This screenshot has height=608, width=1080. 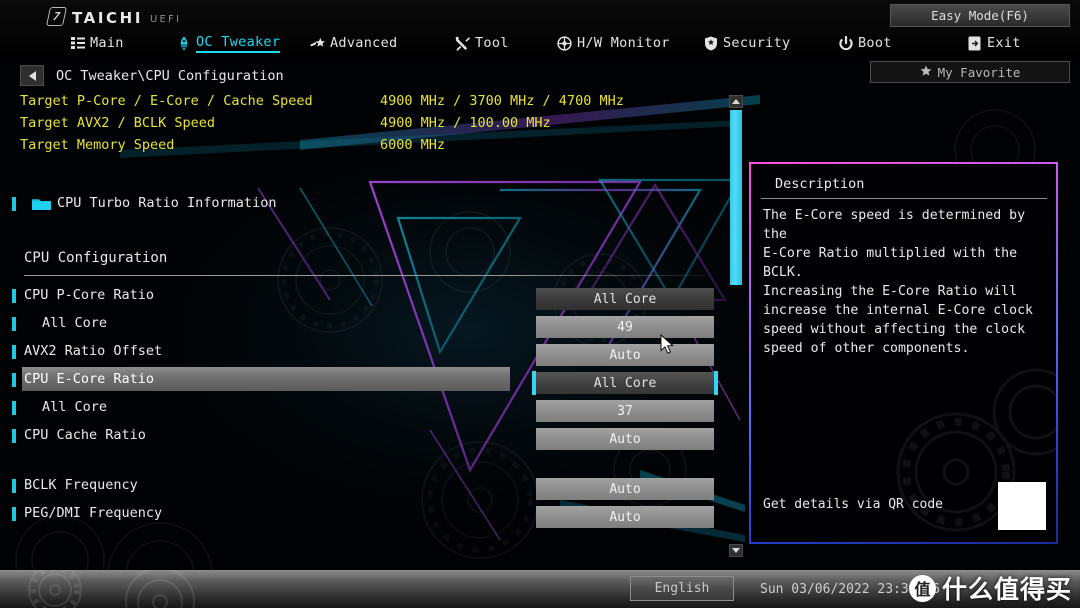 I want to click on target-value: 4900 MHz / 100.00 MHz, so click(x=465, y=123).